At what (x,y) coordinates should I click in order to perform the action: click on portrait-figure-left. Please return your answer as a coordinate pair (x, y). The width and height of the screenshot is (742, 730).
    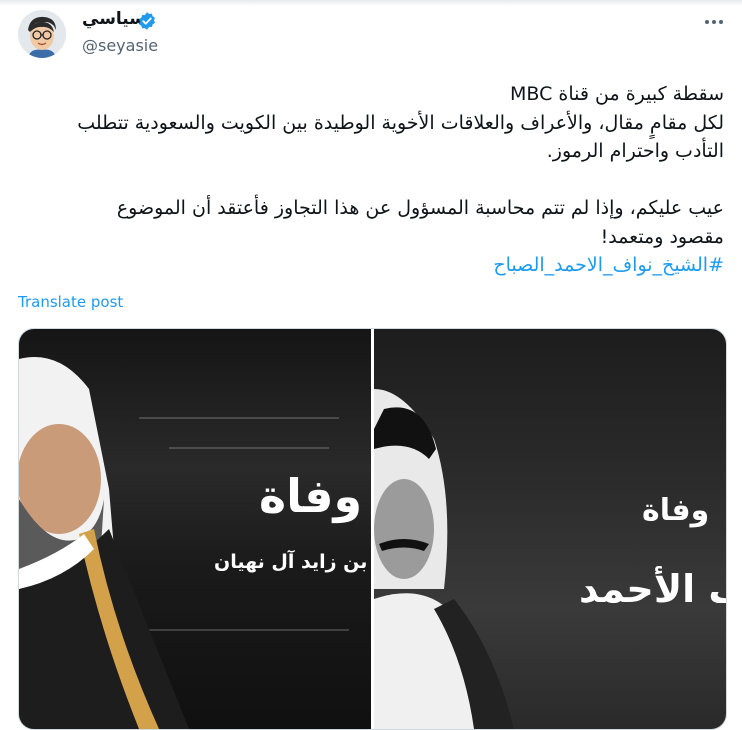
    Looking at the image, I should click on (104, 543).